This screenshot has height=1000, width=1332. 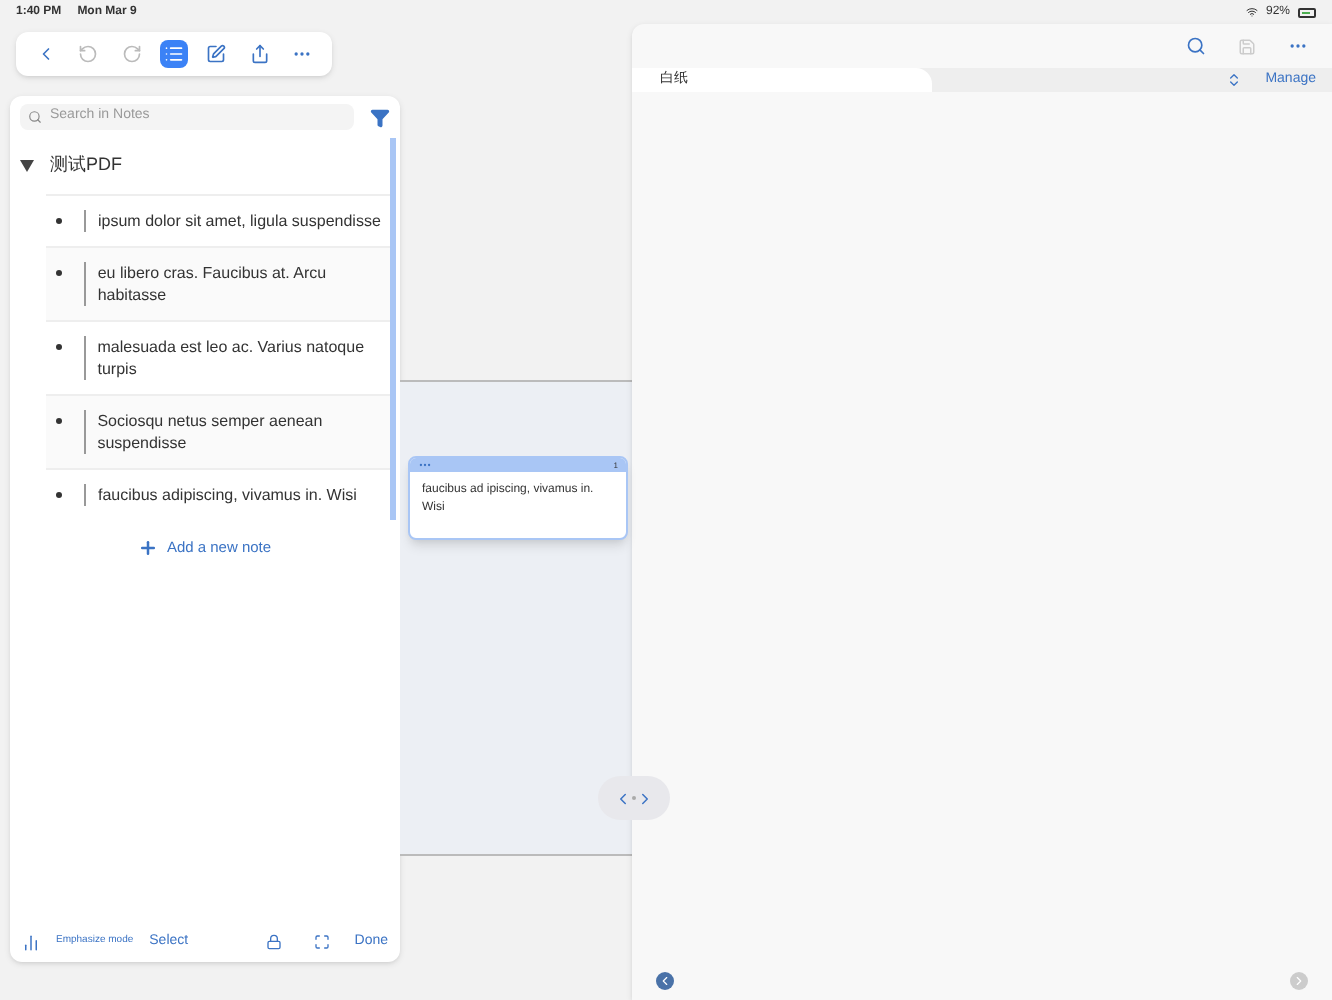 What do you see at coordinates (131, 54) in the screenshot?
I see `redo-icon` at bounding box center [131, 54].